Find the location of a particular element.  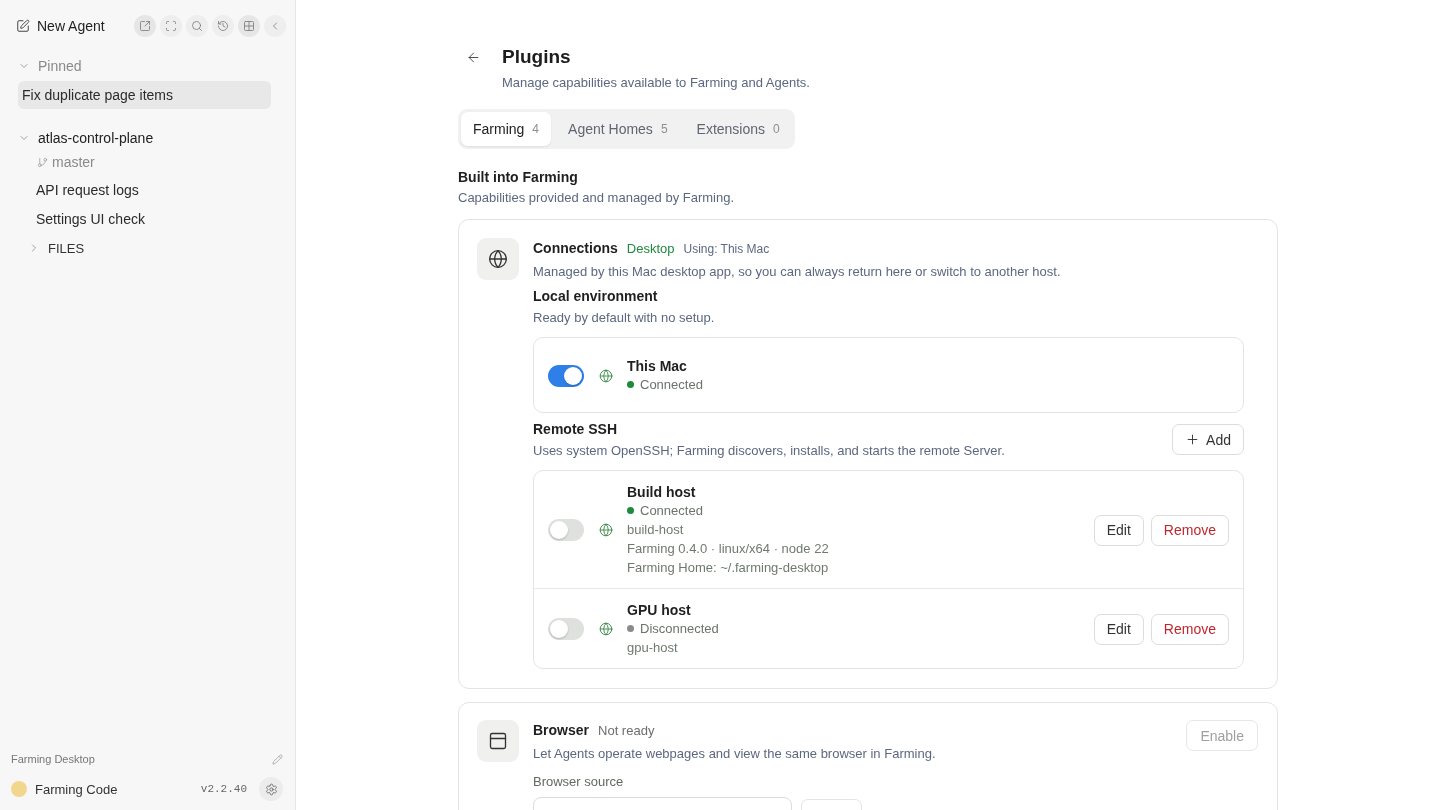

grid-icon is located at coordinates (249, 26).